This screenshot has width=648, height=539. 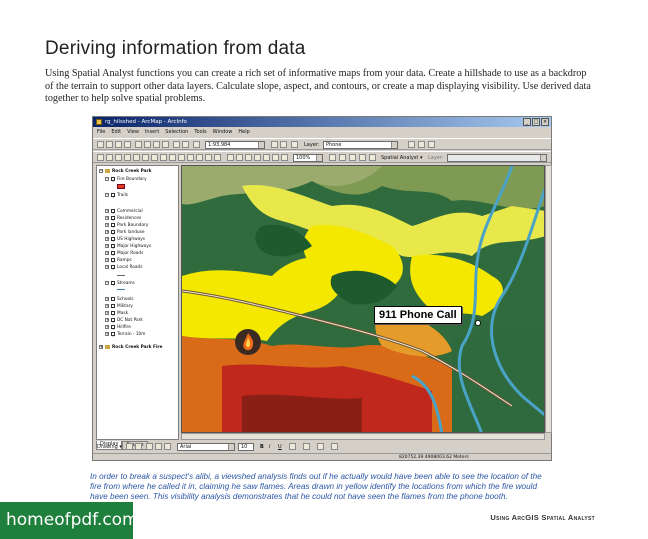 I want to click on toc-layer-park-boundary: + ✓Park Boundary, so click(x=126, y=226).